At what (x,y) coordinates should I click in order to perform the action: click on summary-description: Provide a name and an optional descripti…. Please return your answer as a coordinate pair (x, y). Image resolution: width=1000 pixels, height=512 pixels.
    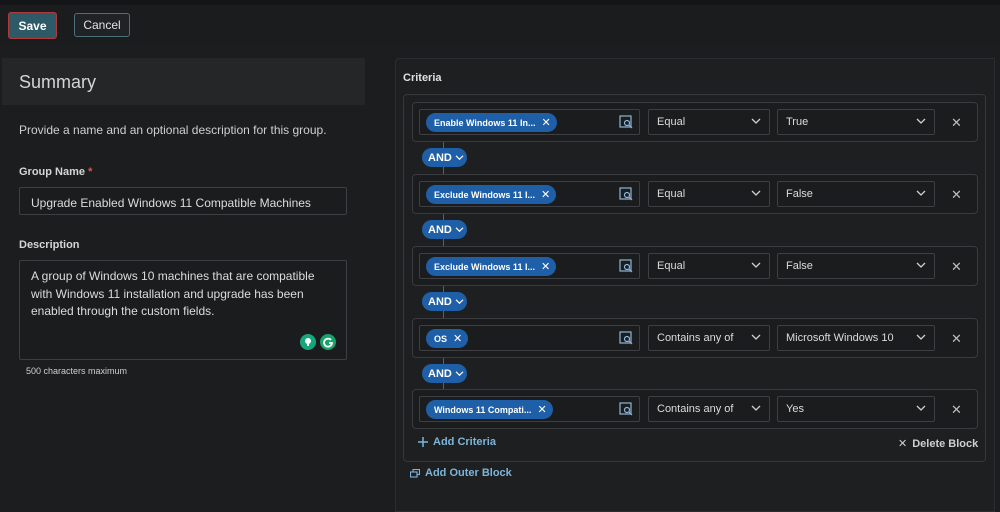
    Looking at the image, I should click on (173, 130).